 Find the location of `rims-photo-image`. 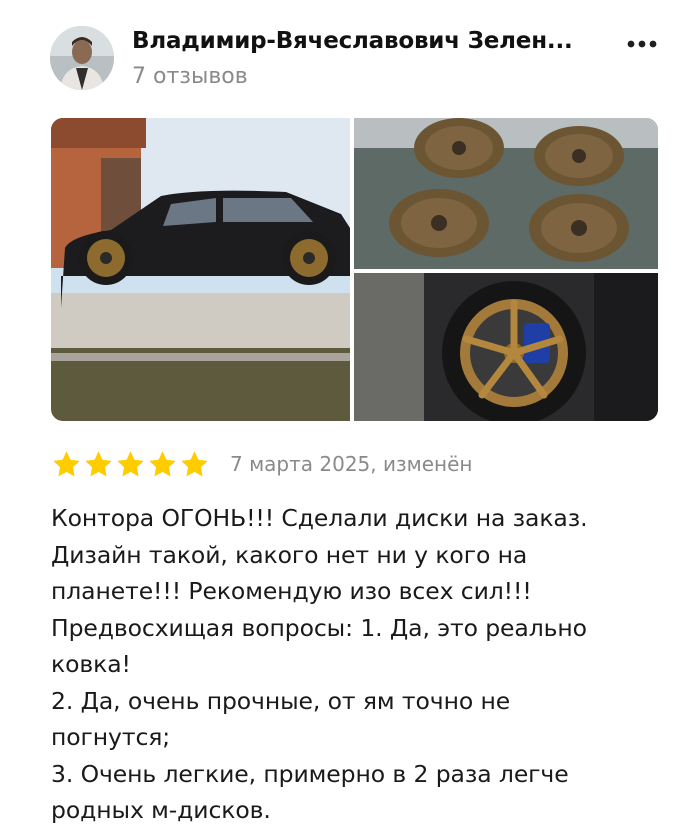

rims-photo-image is located at coordinates (506, 193).